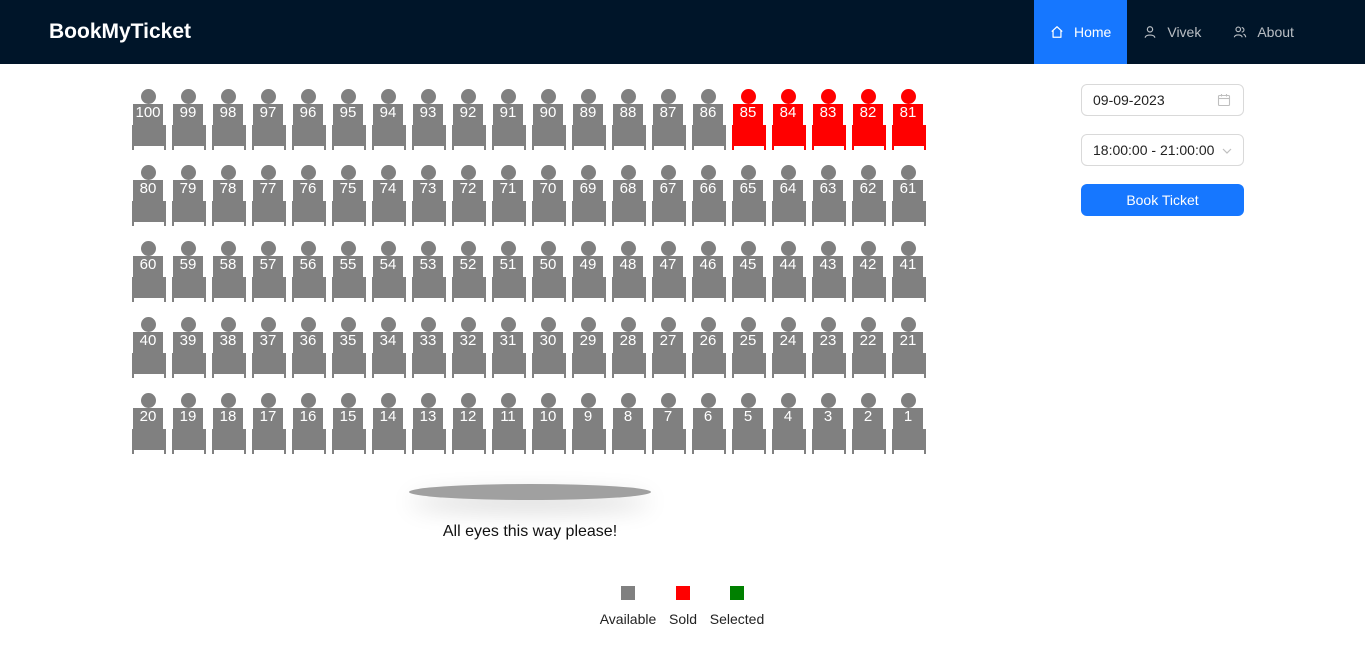 The height and width of the screenshot is (662, 1365). What do you see at coordinates (868, 196) in the screenshot?
I see `seat-62: 62` at bounding box center [868, 196].